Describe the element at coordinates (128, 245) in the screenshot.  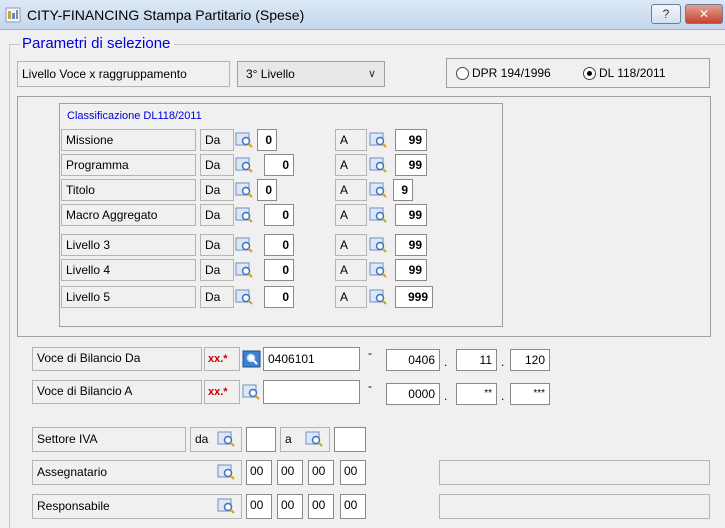
I see `livello-3-label: Livello 3` at that location.